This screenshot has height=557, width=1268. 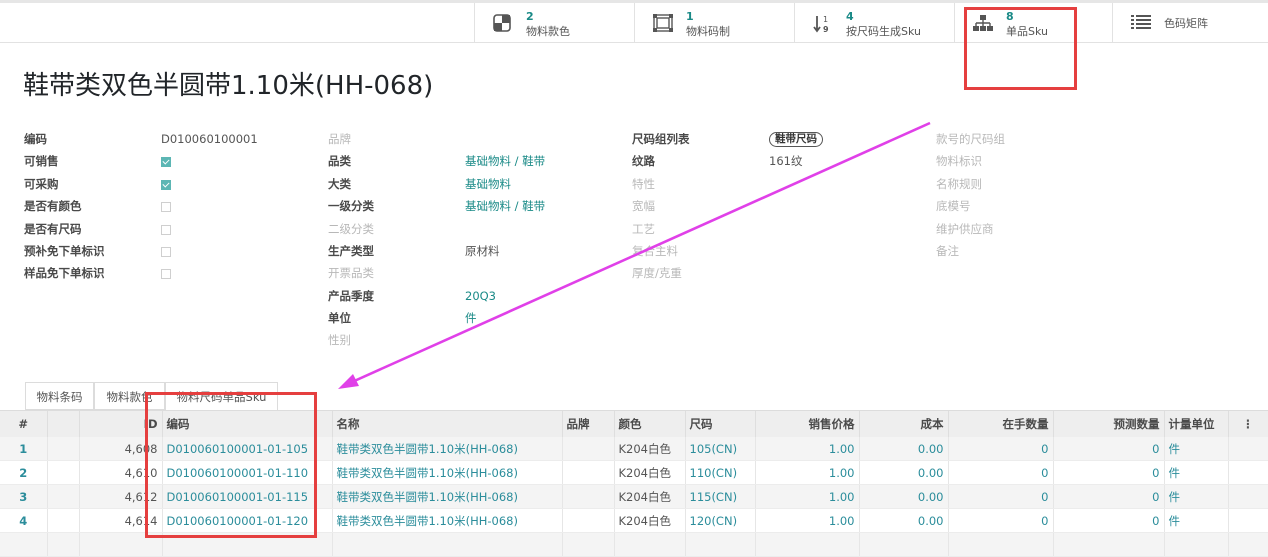 I want to click on row-number, so click(x=24, y=544).